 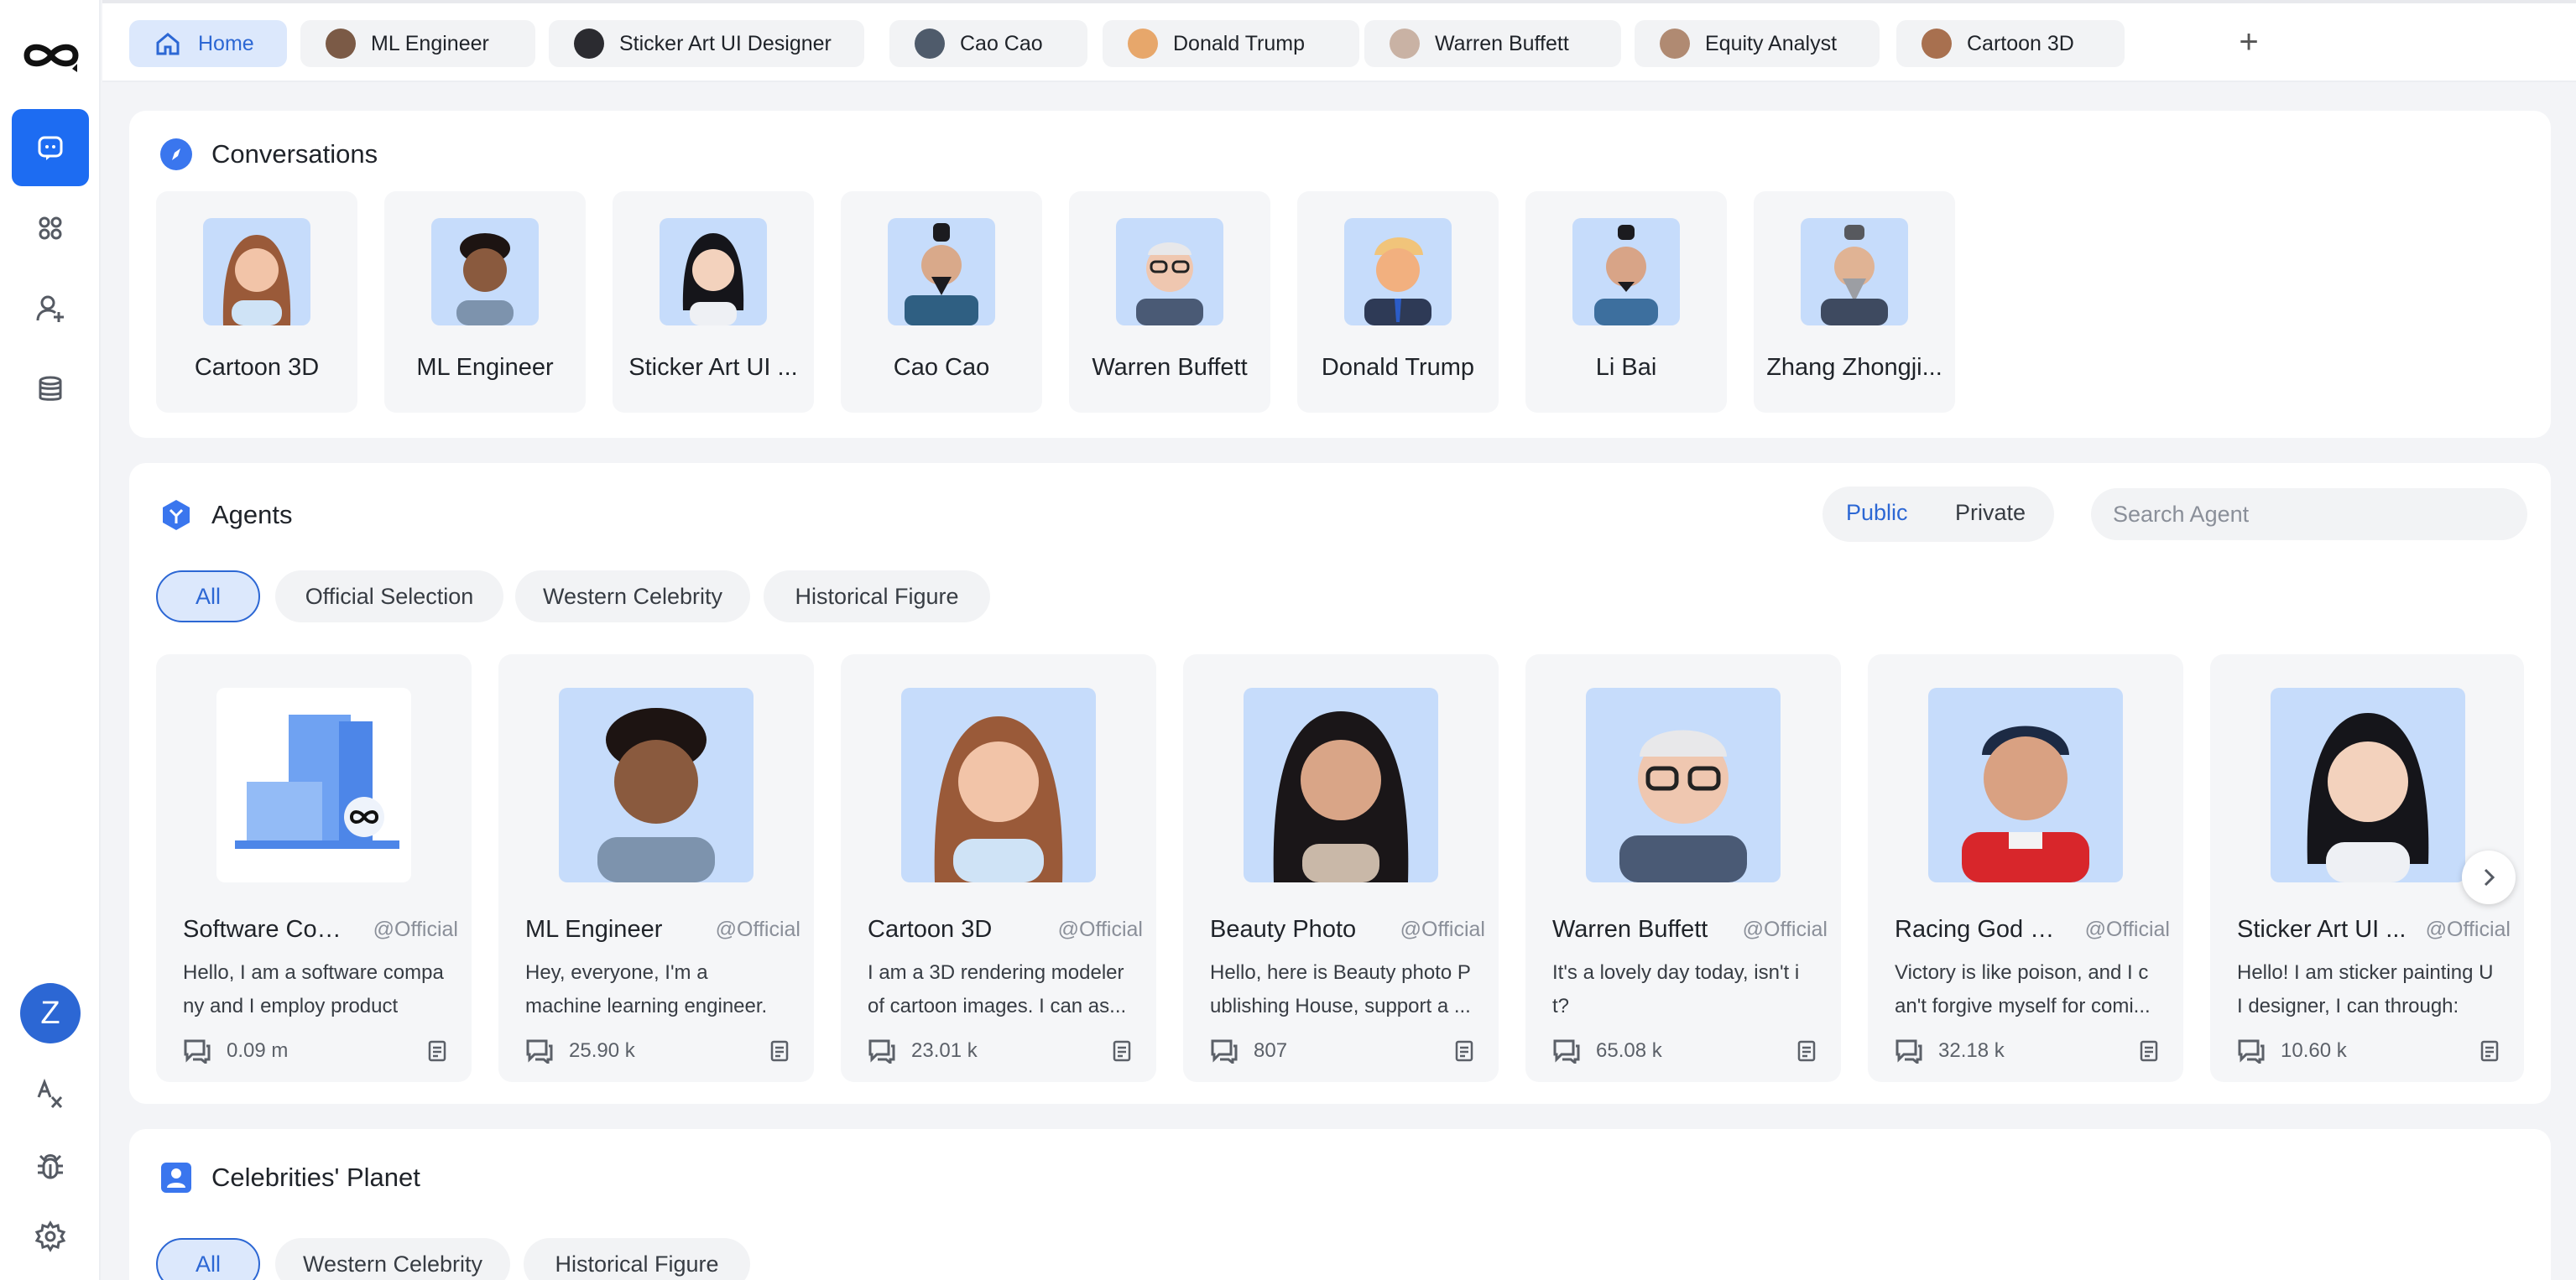 I want to click on search-agent-input: Search Agent, so click(x=2309, y=514).